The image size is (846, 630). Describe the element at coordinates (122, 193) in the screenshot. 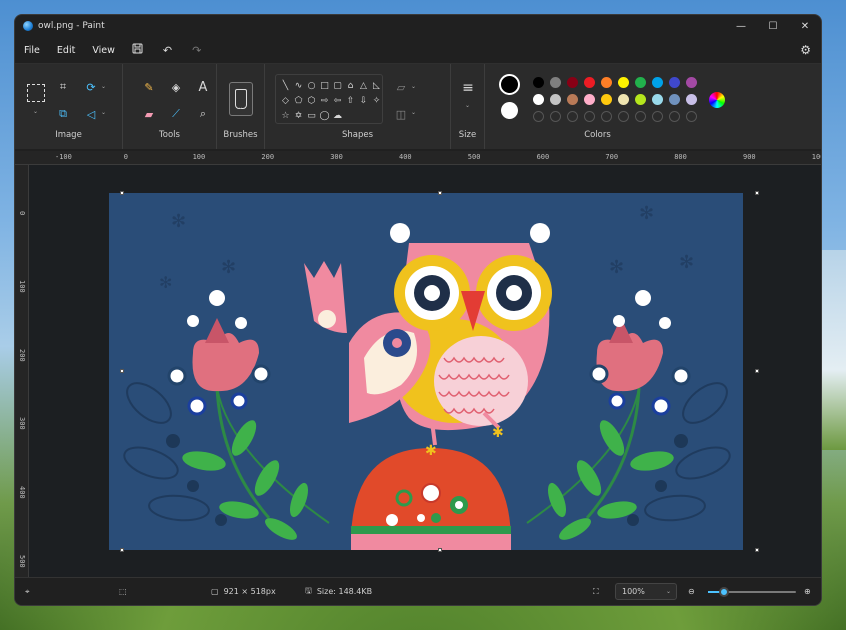

I see `resize-handle-top-left` at that location.